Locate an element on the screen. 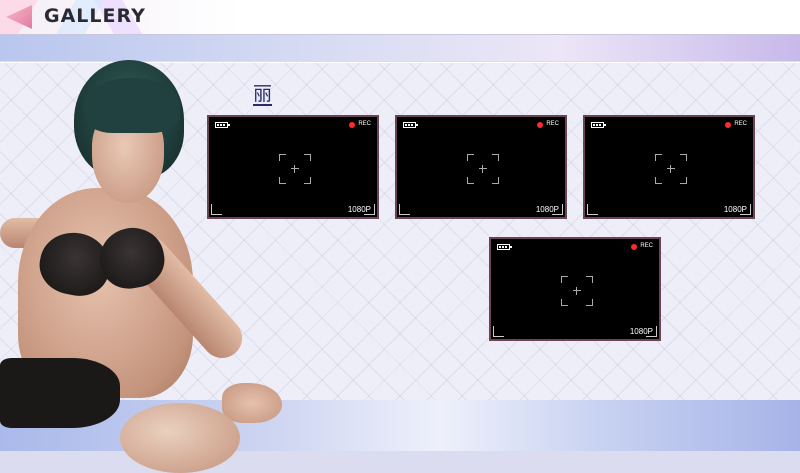 Image resolution: width=800 pixels, height=473 pixels. character-leg is located at coordinates (180, 438).